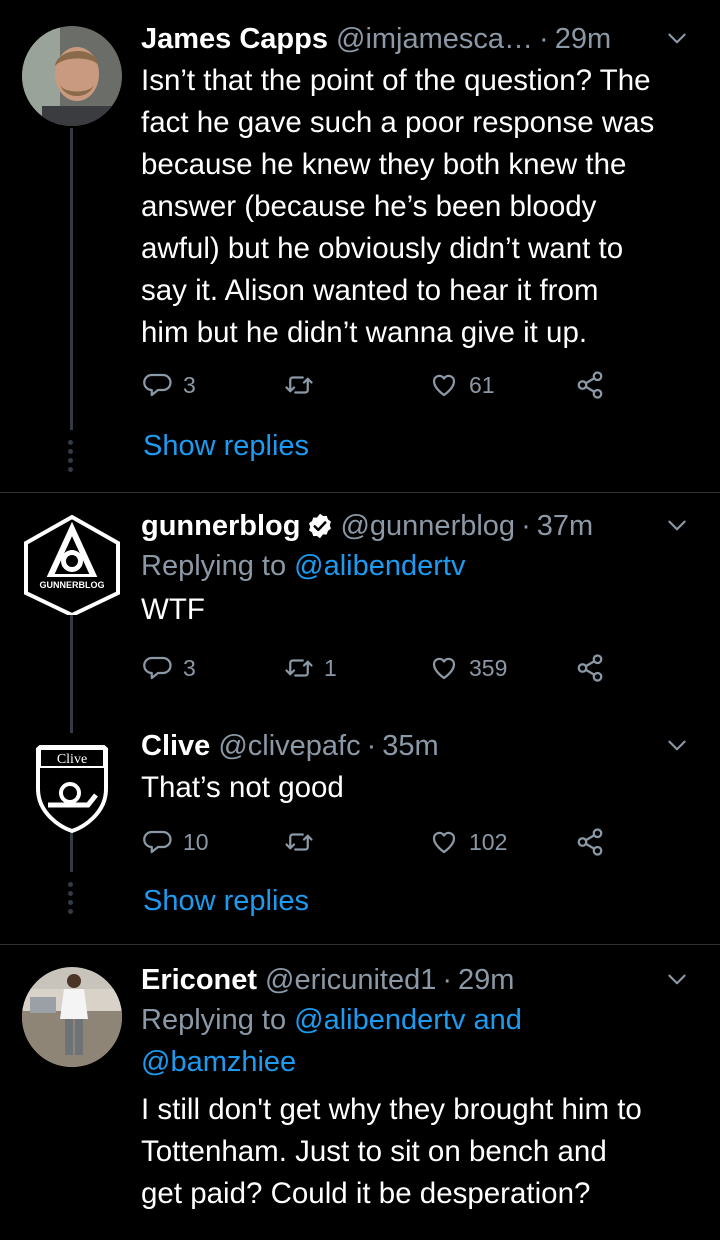  I want to click on avatar: Clive, so click(72, 783).